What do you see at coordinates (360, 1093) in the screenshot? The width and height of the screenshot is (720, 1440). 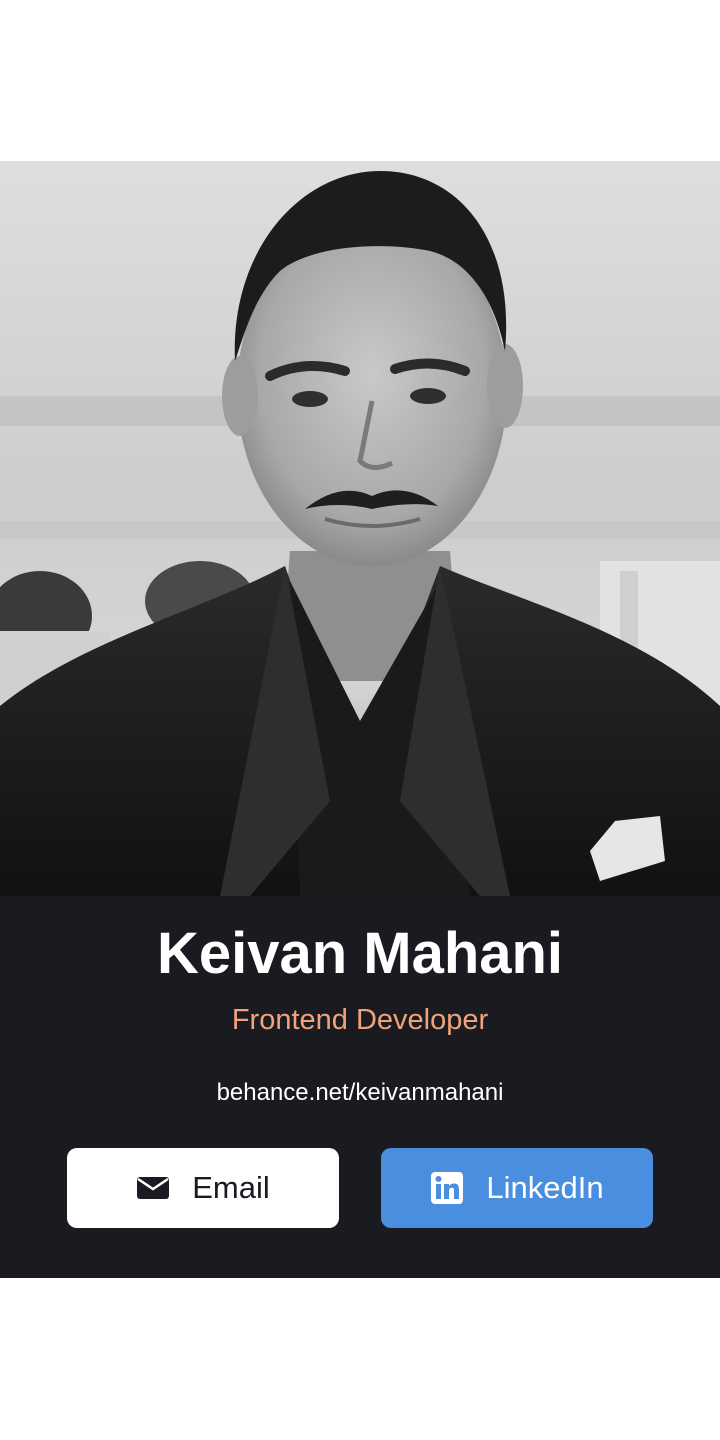 I see `portfolio-link: behance.net/keivanmahani` at bounding box center [360, 1093].